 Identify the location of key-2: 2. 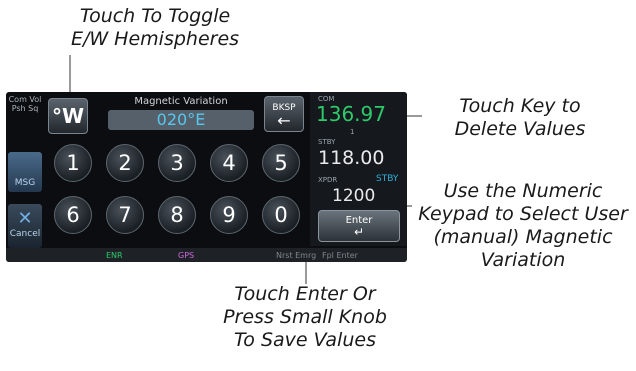
(125, 163).